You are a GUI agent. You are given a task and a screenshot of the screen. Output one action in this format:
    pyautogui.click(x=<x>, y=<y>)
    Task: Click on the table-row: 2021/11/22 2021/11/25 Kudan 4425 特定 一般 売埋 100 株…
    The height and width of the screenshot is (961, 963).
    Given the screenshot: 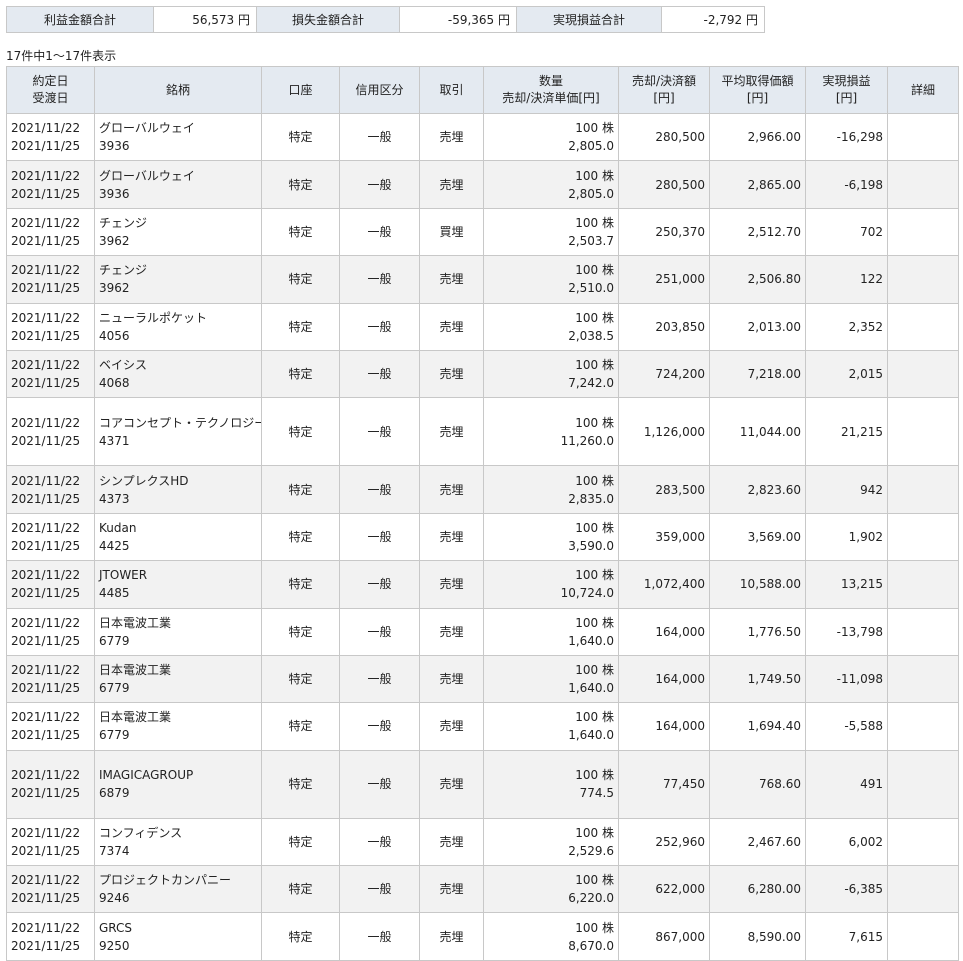 What is the action you would take?
    pyautogui.click(x=482, y=537)
    